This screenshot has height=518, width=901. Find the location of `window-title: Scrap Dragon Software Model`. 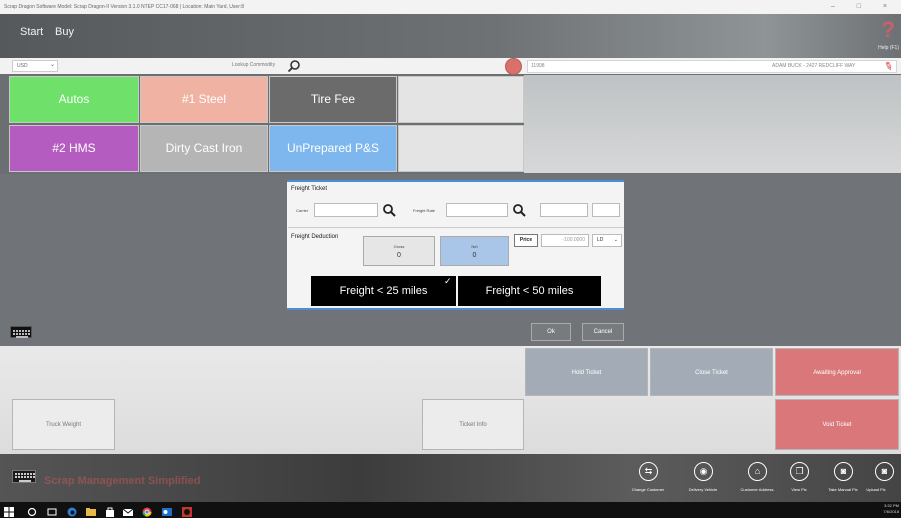

window-title: Scrap Dragon Software Model is located at coordinates (450, 7).